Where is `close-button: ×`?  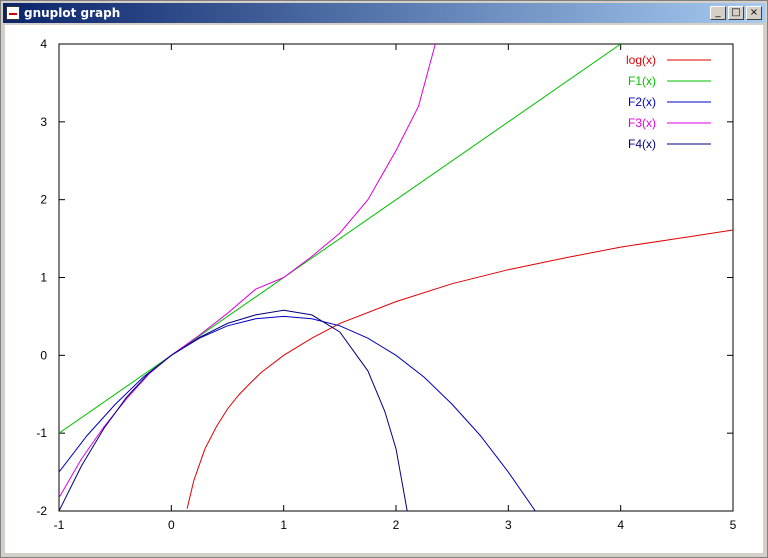 close-button: × is located at coordinates (754, 13).